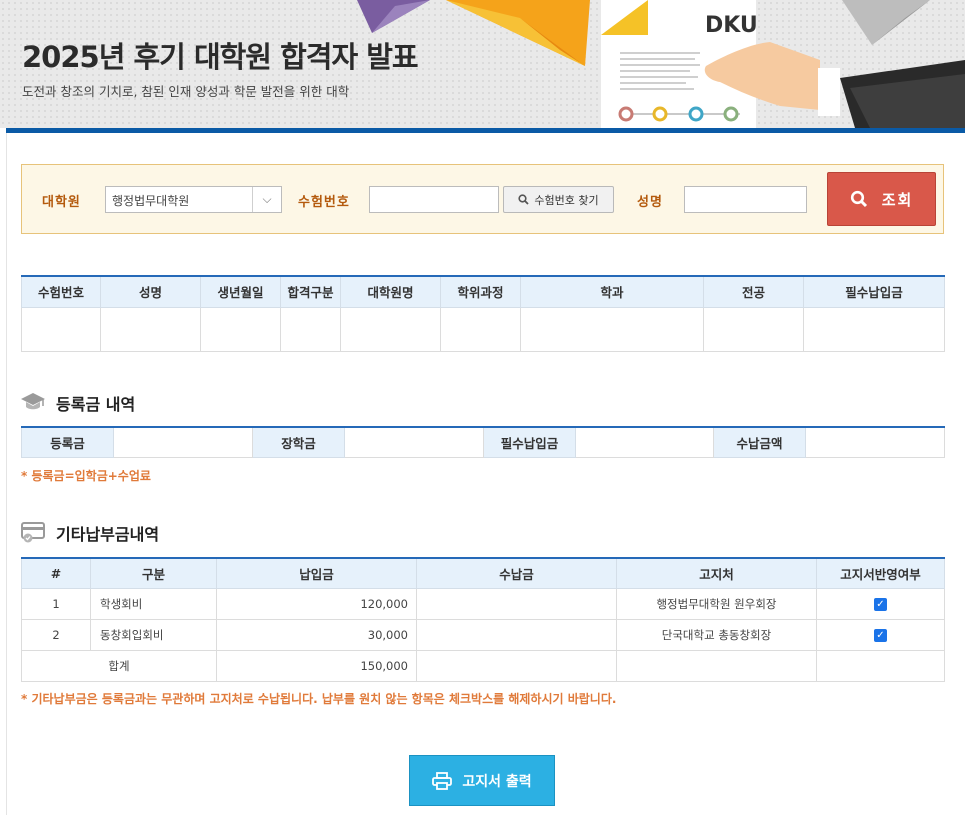  What do you see at coordinates (96, 404) in the screenshot?
I see `tuition-title: 등록금 내역` at bounding box center [96, 404].